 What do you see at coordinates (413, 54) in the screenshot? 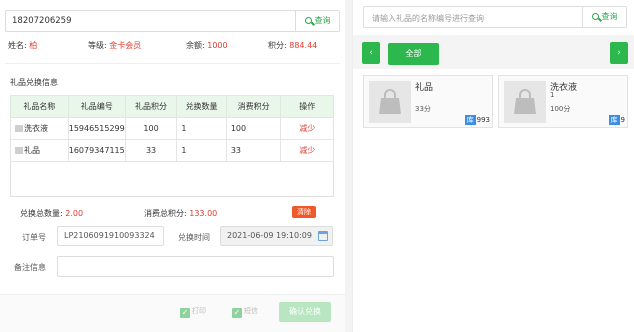
I see `category-all-button: 全部` at bounding box center [413, 54].